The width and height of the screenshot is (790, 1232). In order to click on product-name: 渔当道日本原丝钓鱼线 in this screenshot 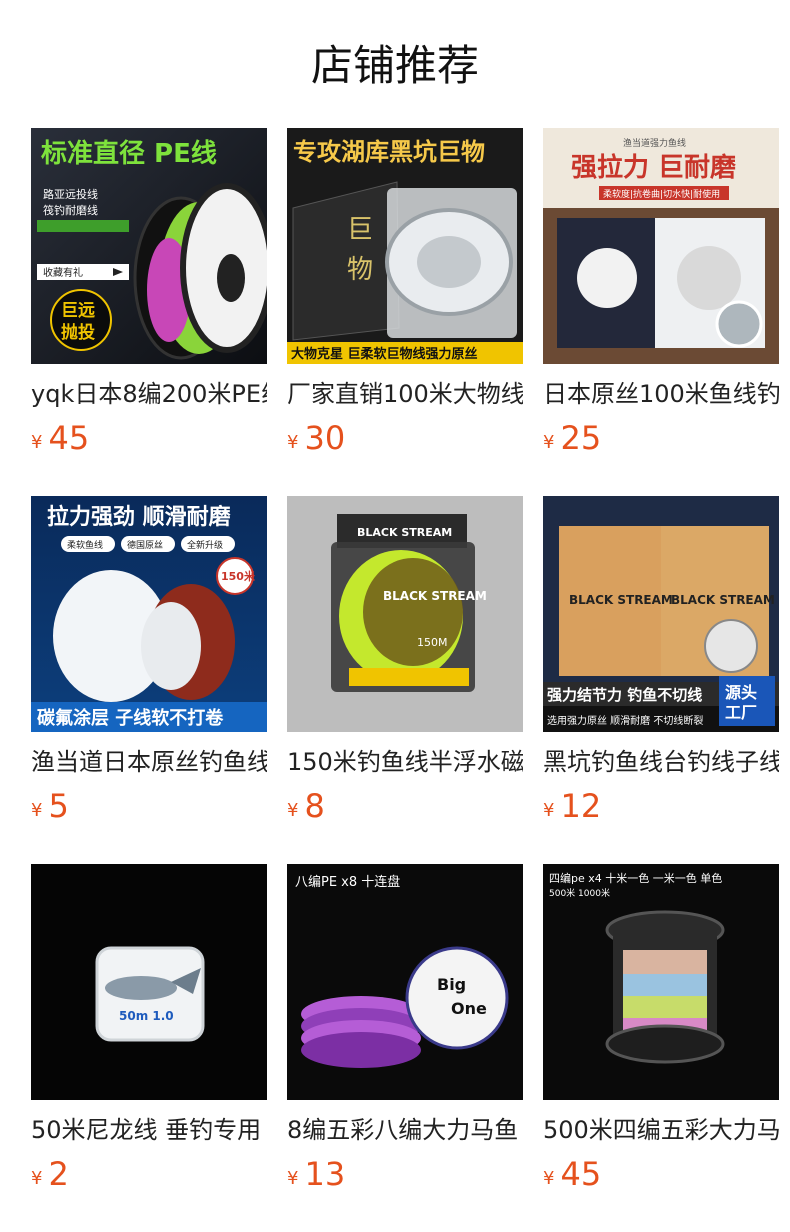, I will do `click(149, 762)`.